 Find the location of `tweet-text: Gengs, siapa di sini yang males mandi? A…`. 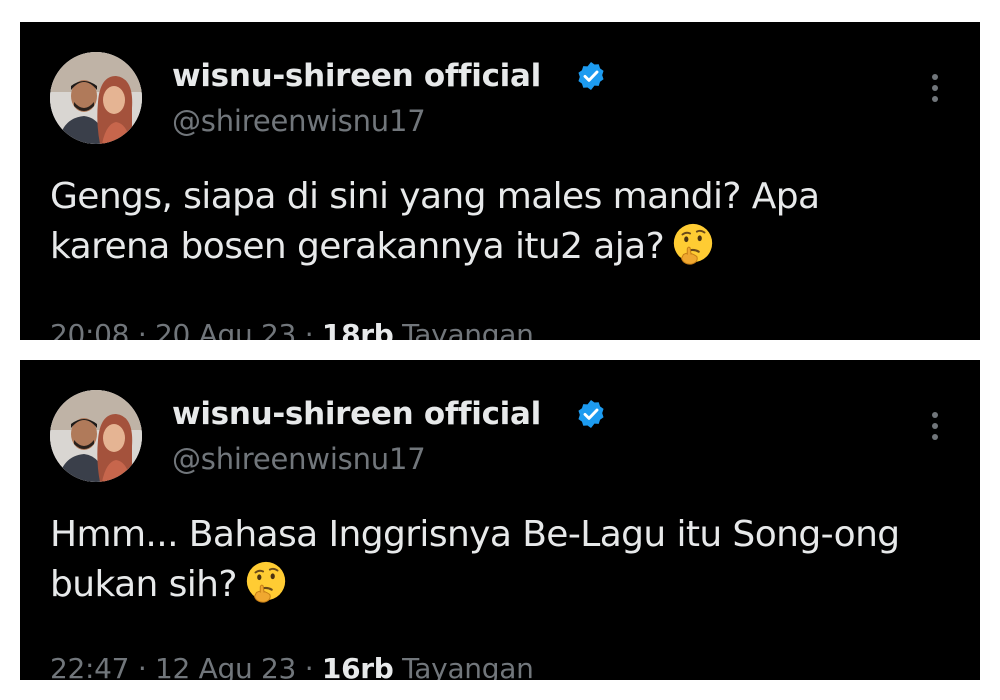

tweet-text: Gengs, siapa di sini yang males mandi? A… is located at coordinates (500, 222).